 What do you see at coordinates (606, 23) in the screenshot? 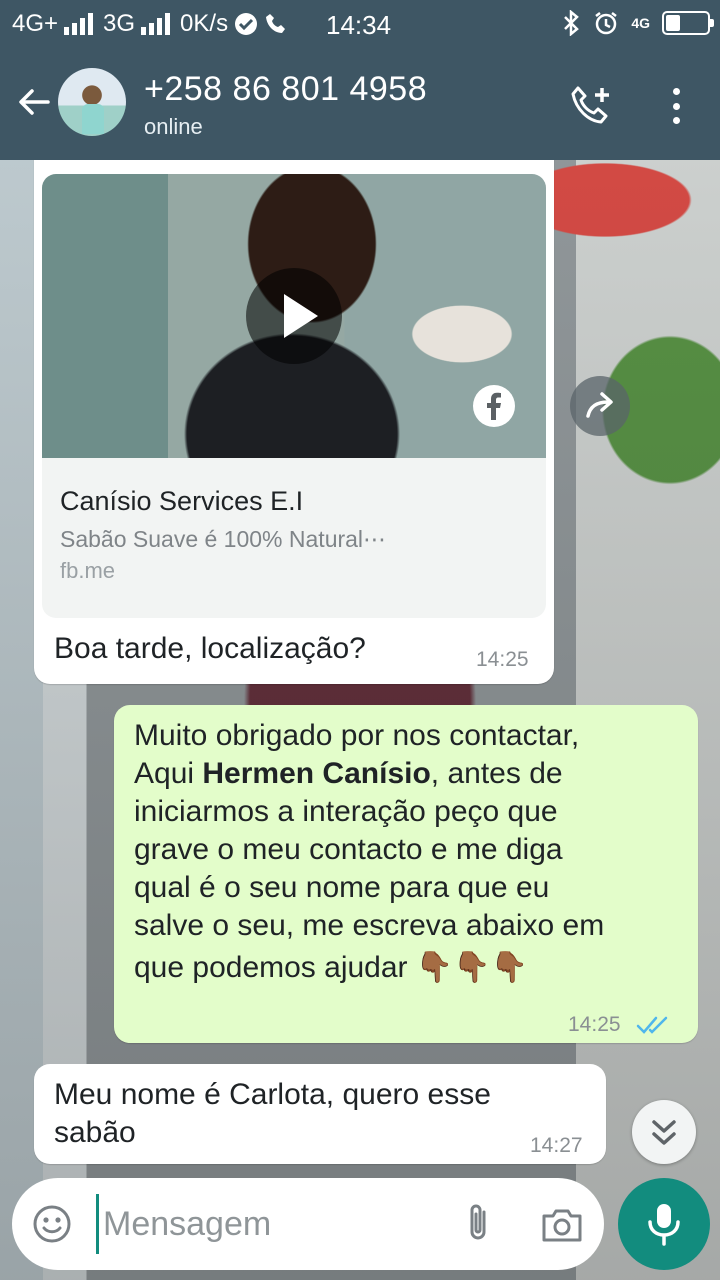
I see `alarm-icon` at bounding box center [606, 23].